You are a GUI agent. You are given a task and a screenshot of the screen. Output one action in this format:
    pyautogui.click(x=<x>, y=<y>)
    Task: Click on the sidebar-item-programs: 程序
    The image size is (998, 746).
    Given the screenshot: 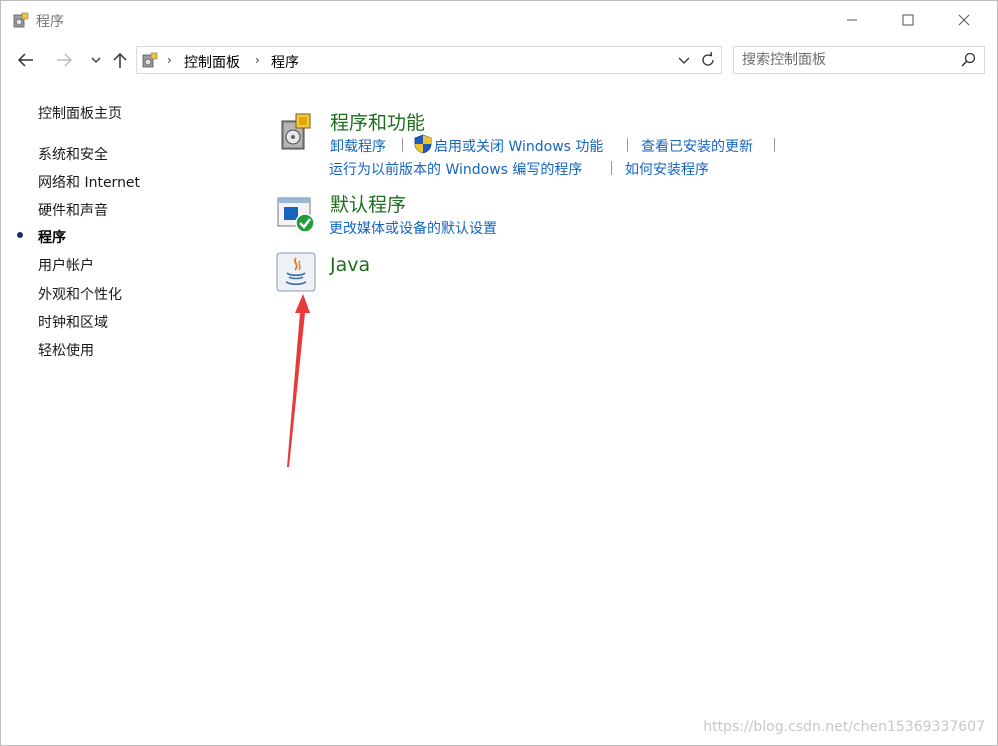 What is the action you would take?
    pyautogui.click(x=52, y=237)
    